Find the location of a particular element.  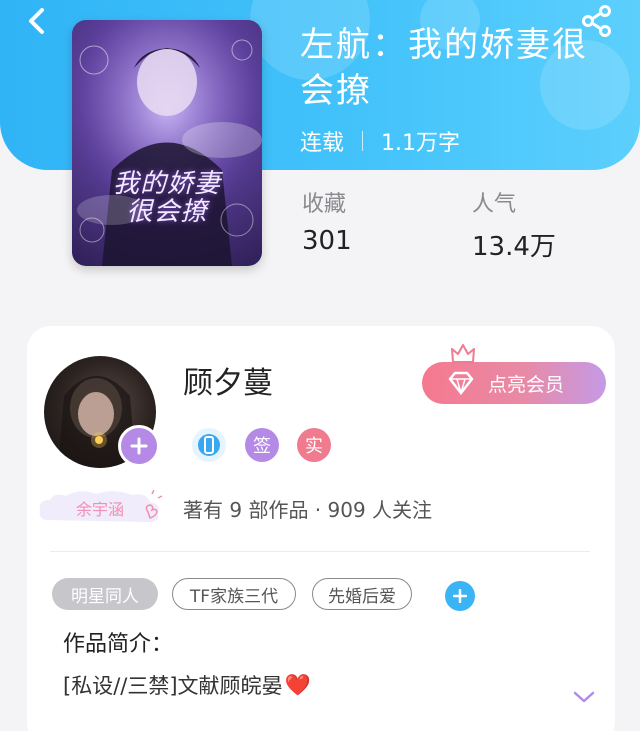

serial-status: 连载 is located at coordinates (322, 143).